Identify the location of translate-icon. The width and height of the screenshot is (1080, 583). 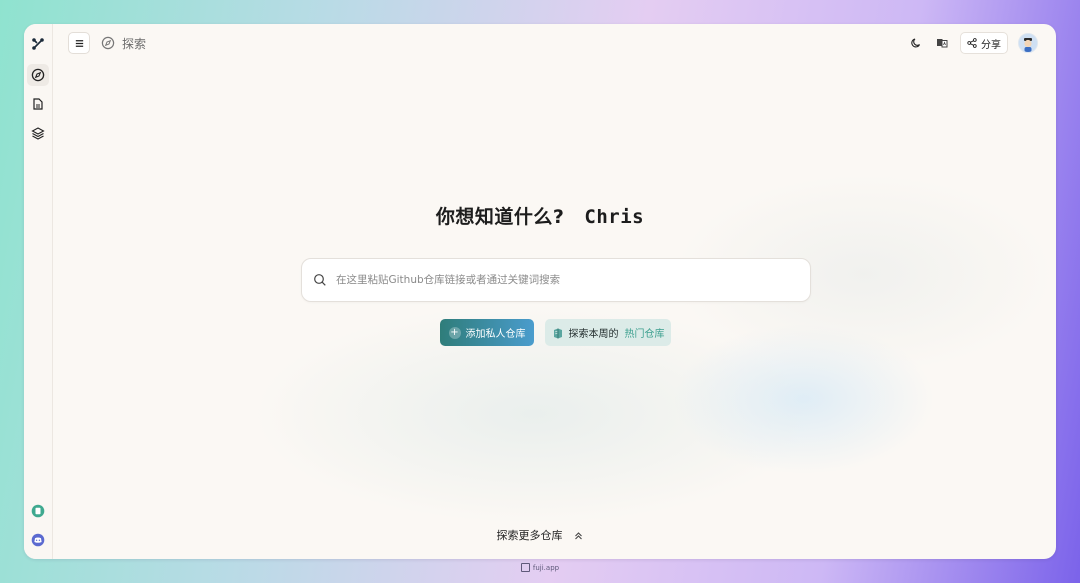
(942, 43).